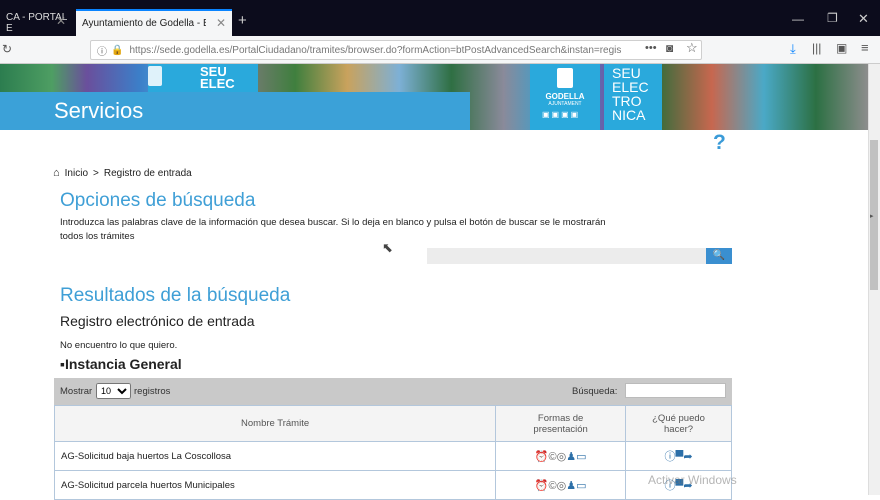 This screenshot has width=880, height=500. What do you see at coordinates (841, 48) in the screenshot?
I see `sidebar-icon: ▣` at bounding box center [841, 48].